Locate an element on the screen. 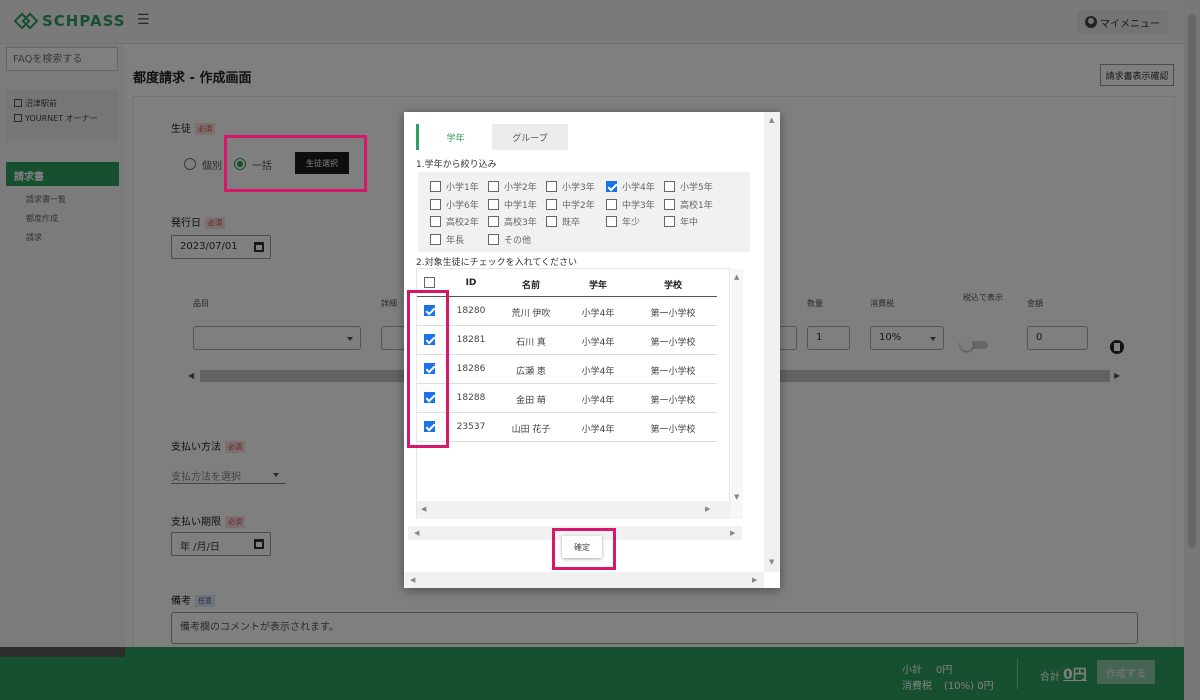 The height and width of the screenshot is (700, 1200). grade-checkbox-item: 中学2年 is located at coordinates (570, 204).